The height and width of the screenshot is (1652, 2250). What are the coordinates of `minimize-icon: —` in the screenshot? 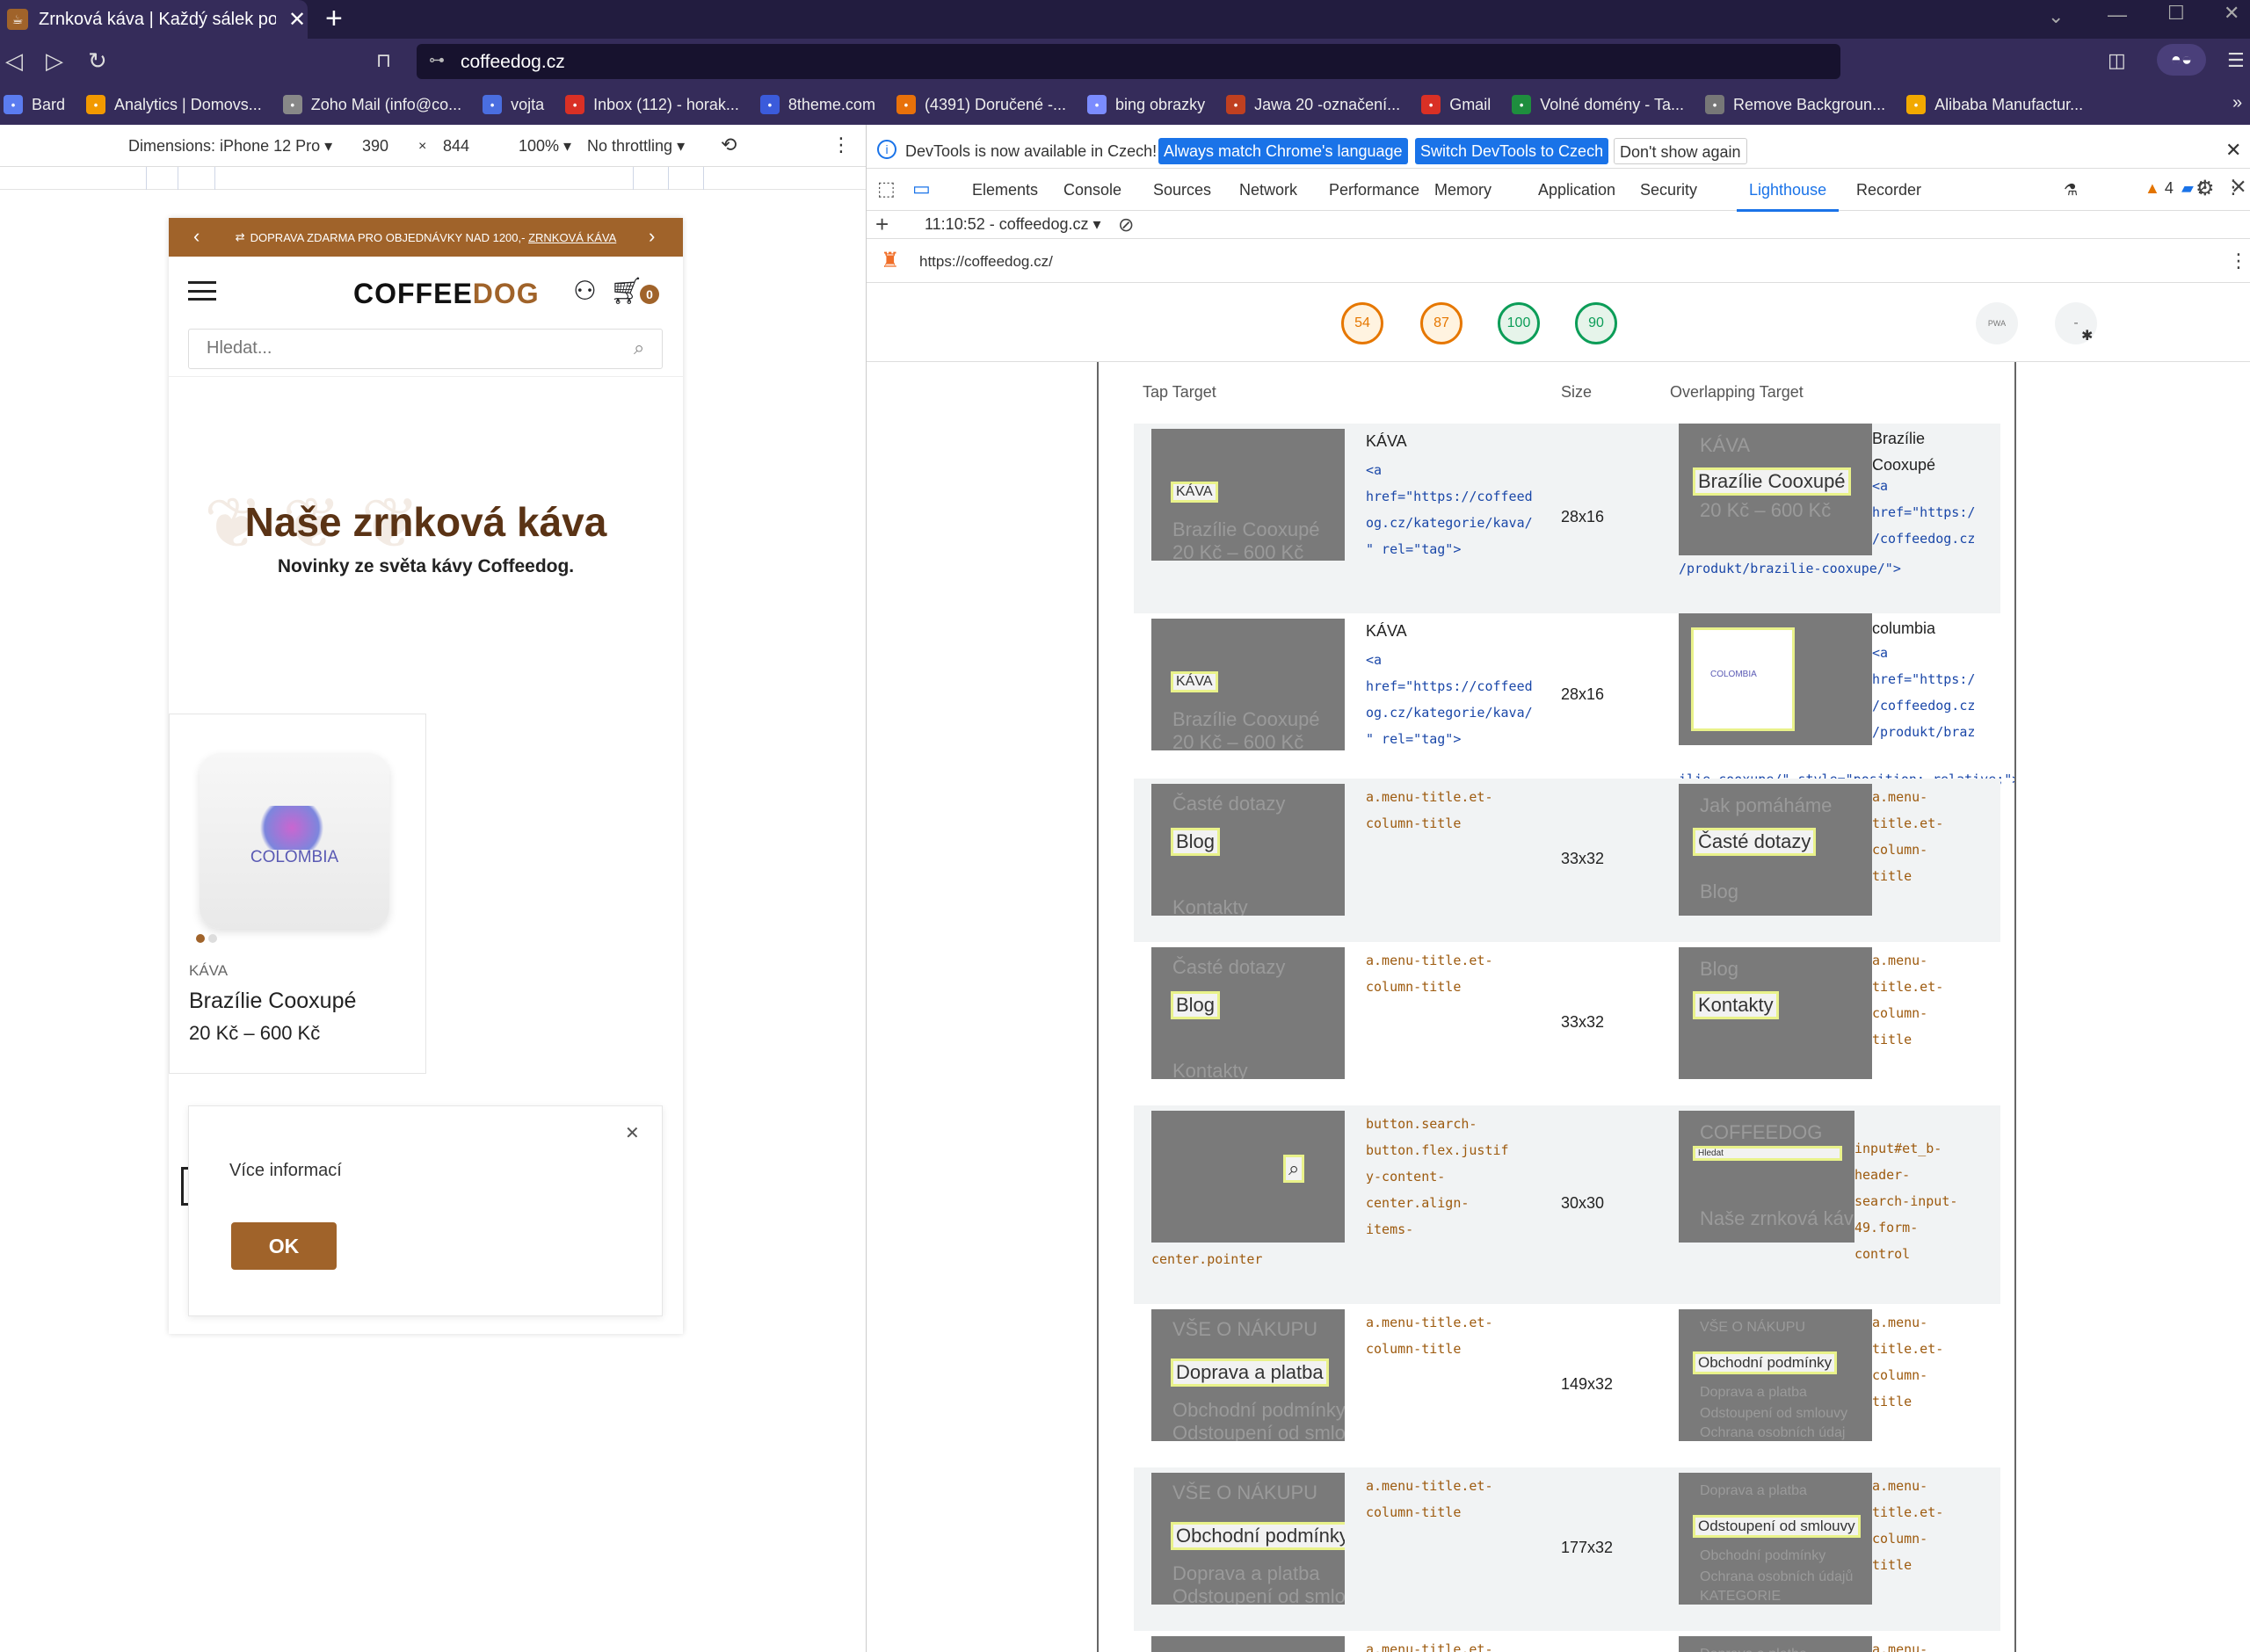 It's located at (2117, 15).